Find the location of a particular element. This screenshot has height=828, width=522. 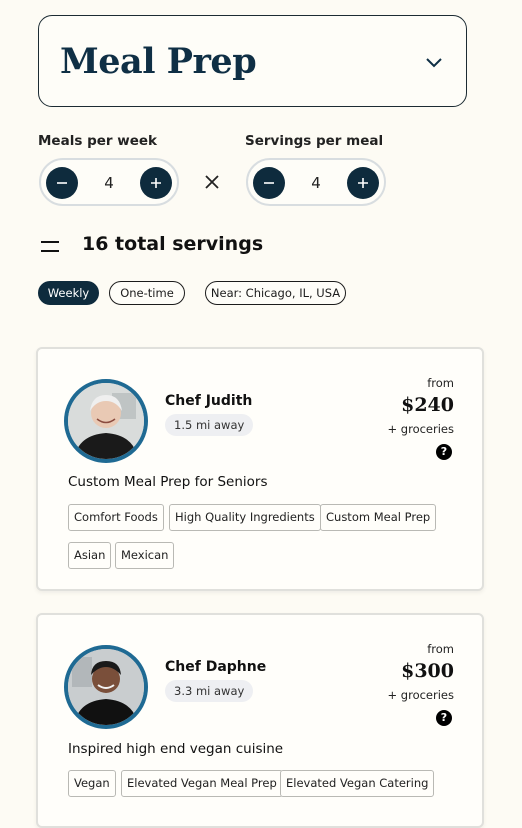

service-select: Meal Prep is located at coordinates (252, 61).